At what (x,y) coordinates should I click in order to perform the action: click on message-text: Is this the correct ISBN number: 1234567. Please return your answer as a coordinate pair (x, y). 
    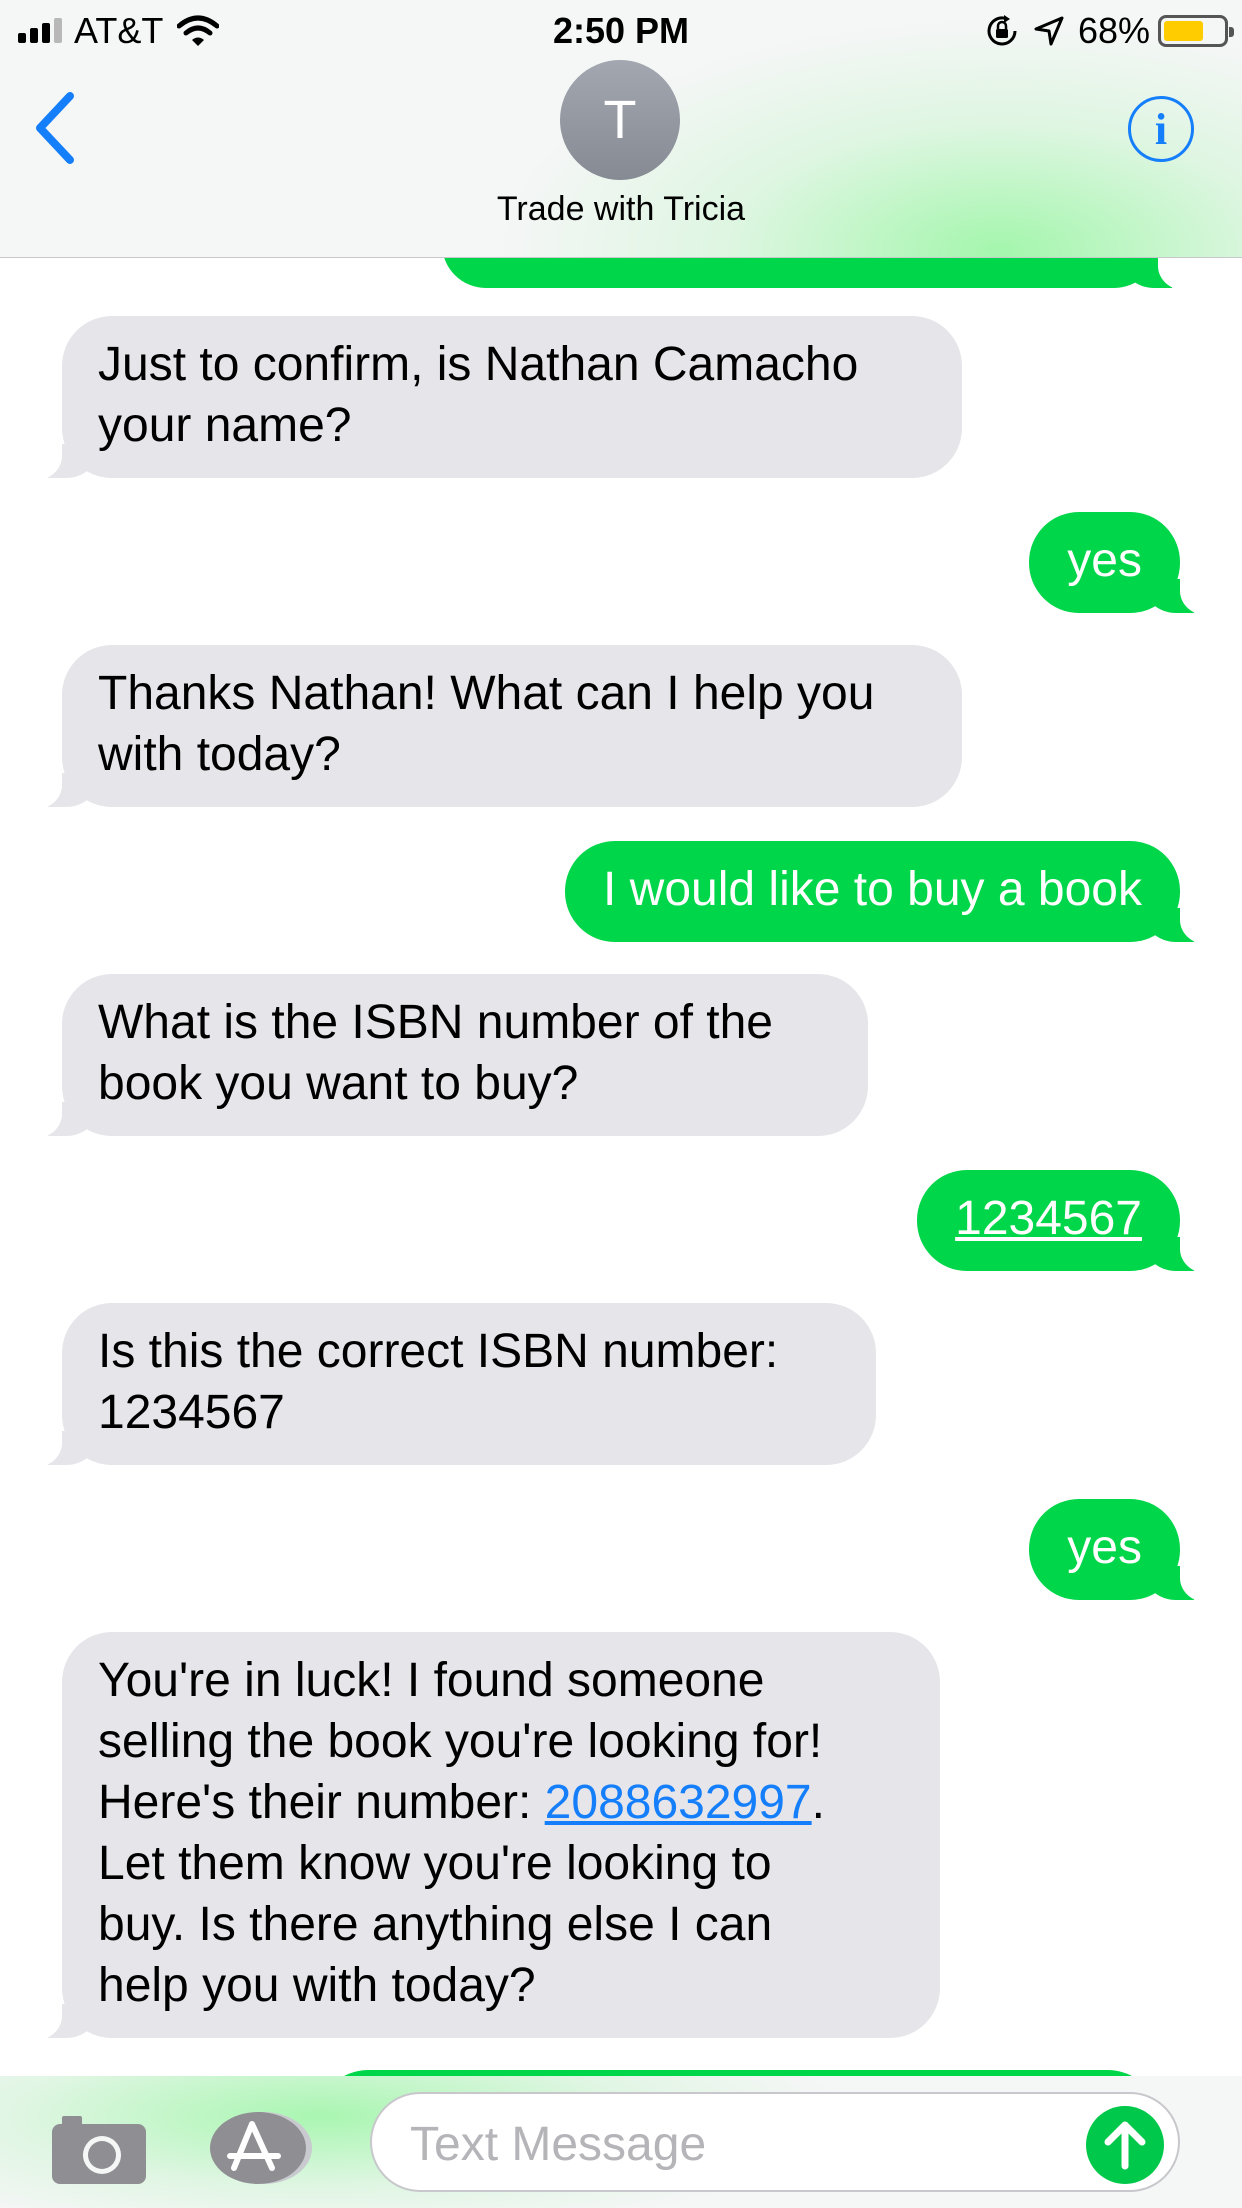
    Looking at the image, I should click on (438, 1382).